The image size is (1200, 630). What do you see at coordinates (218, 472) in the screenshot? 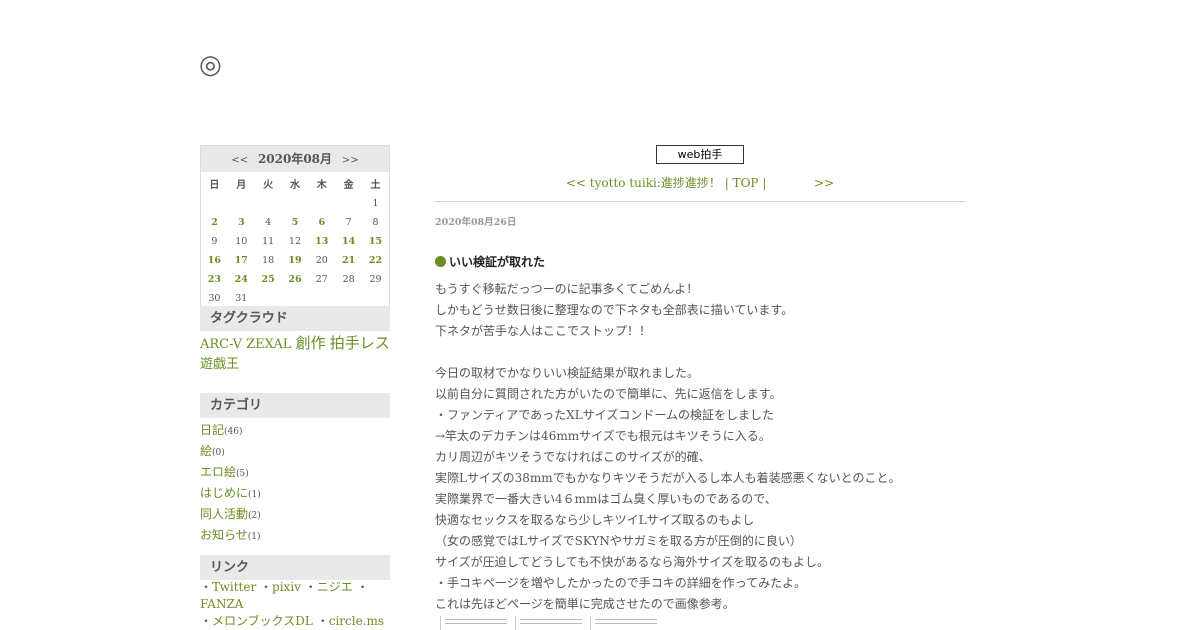
I see `category-link: エロ絵` at bounding box center [218, 472].